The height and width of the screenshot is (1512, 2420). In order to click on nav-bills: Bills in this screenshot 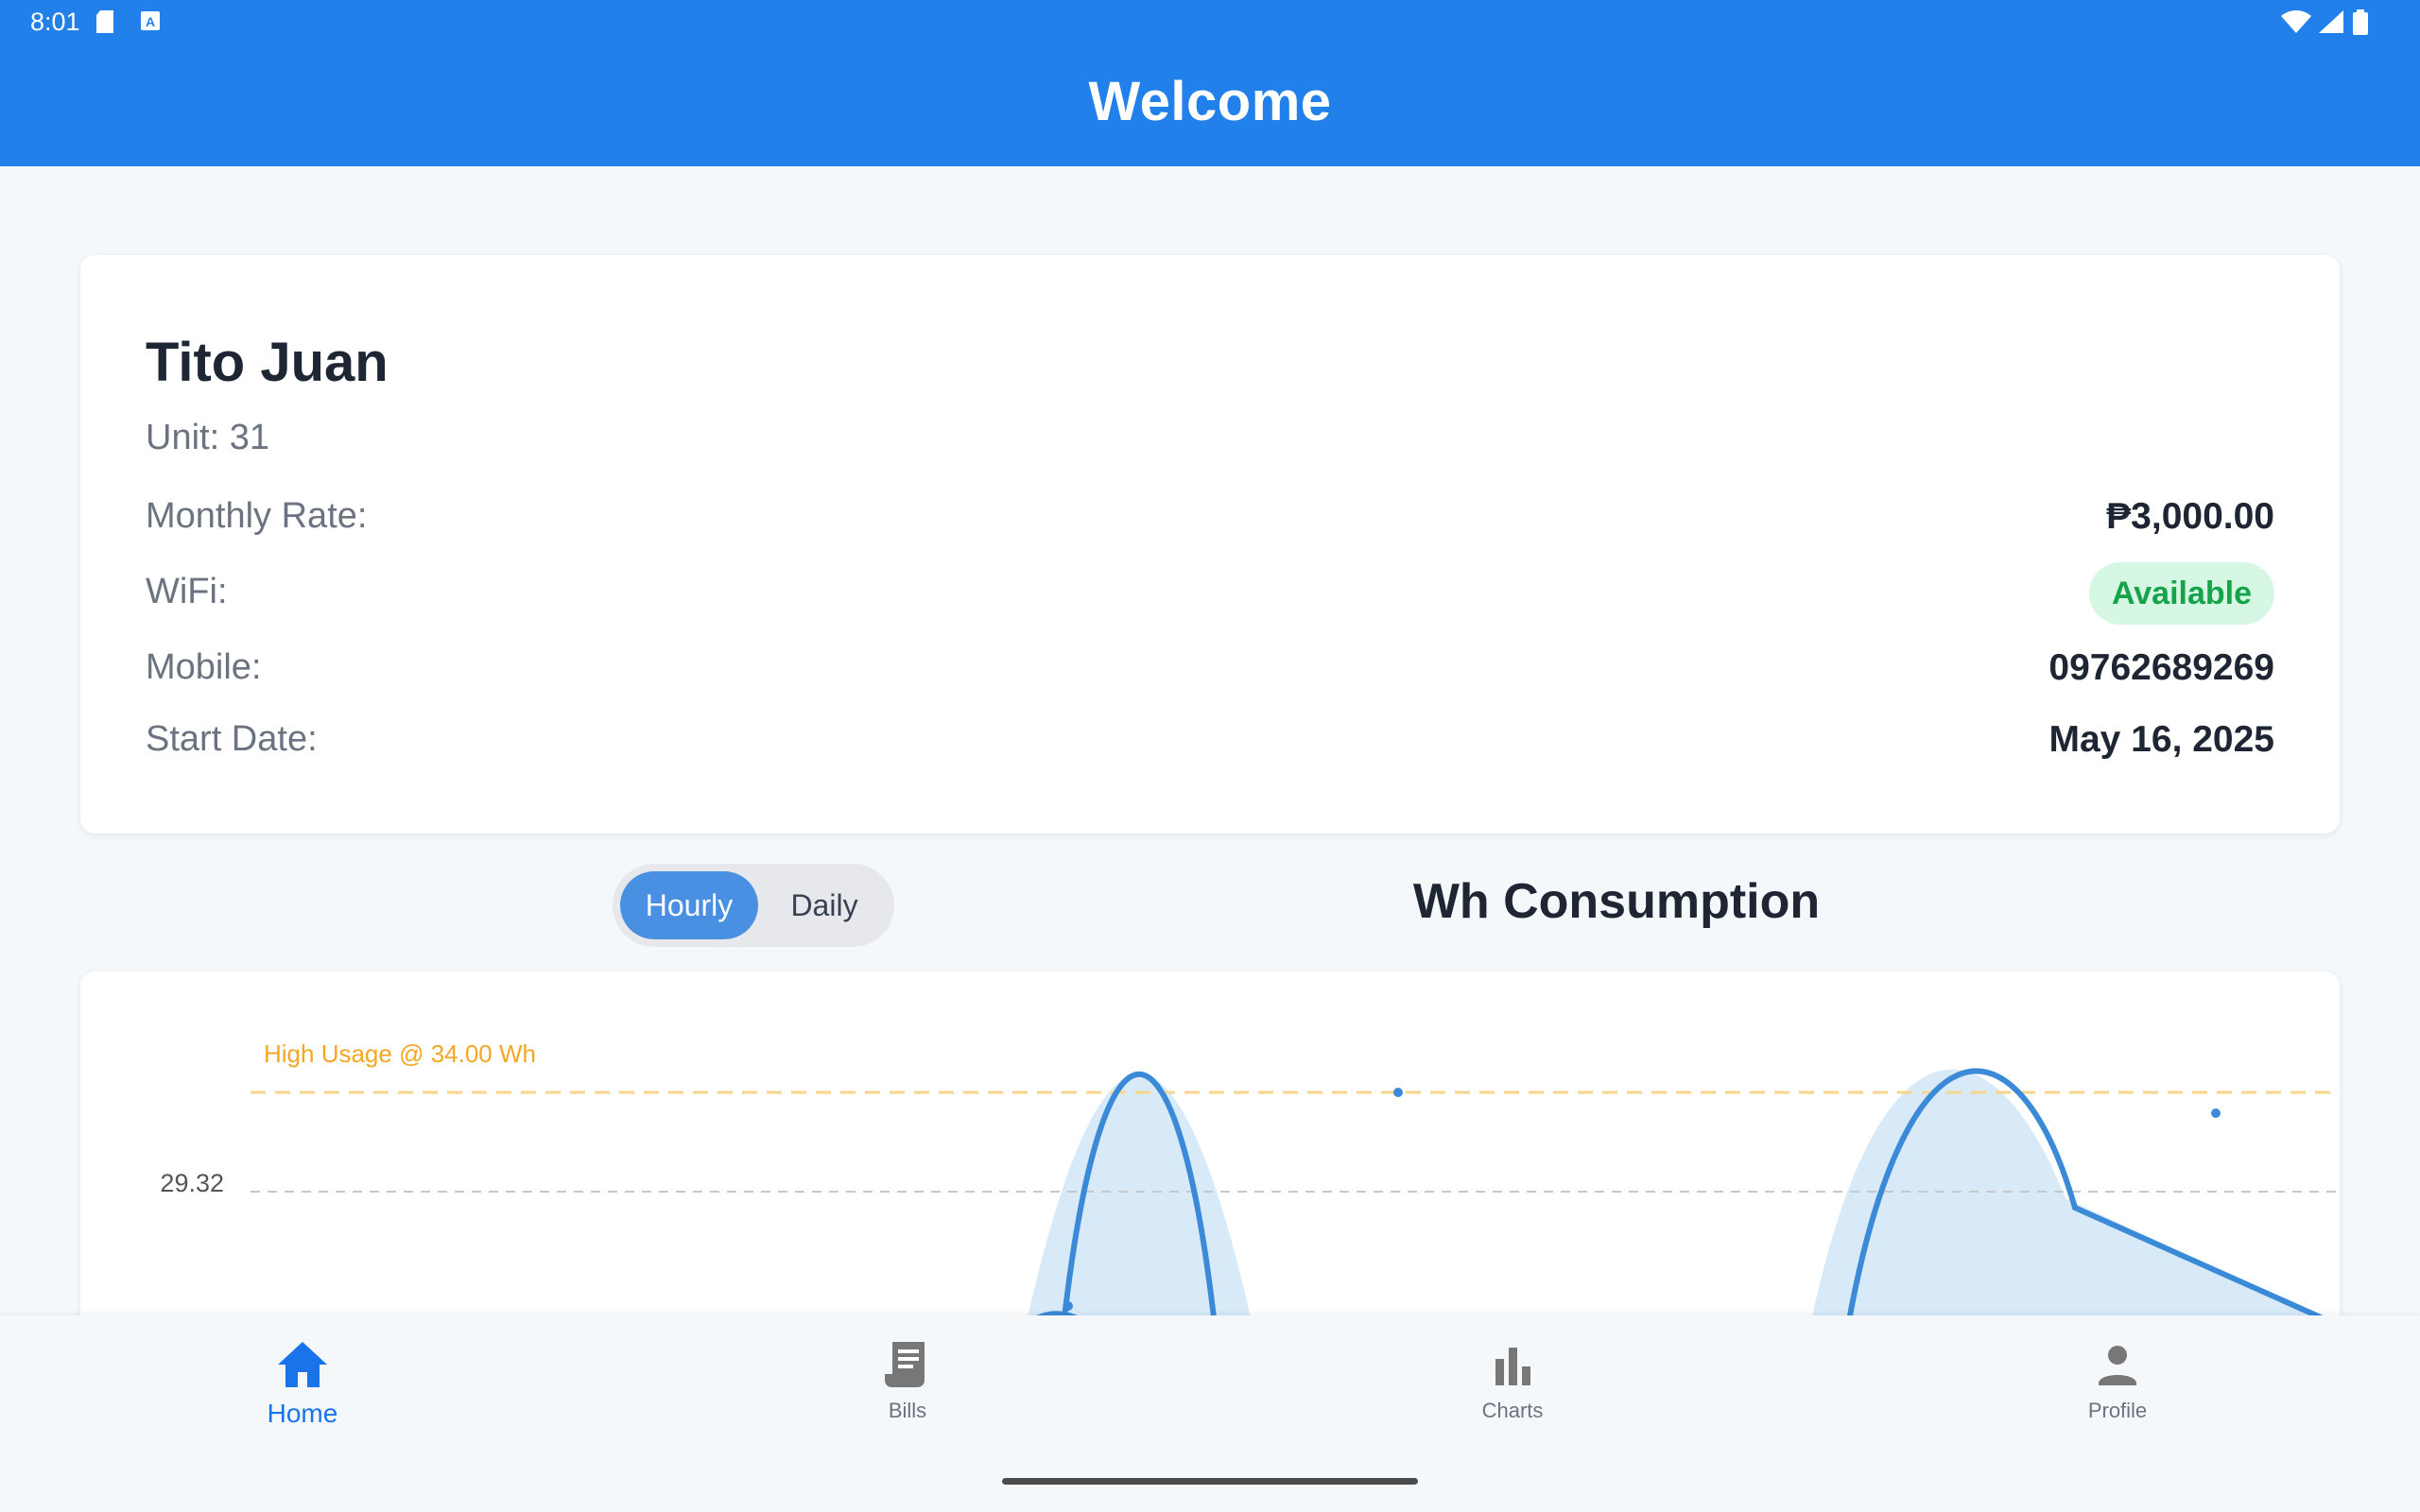, I will do `click(907, 1391)`.